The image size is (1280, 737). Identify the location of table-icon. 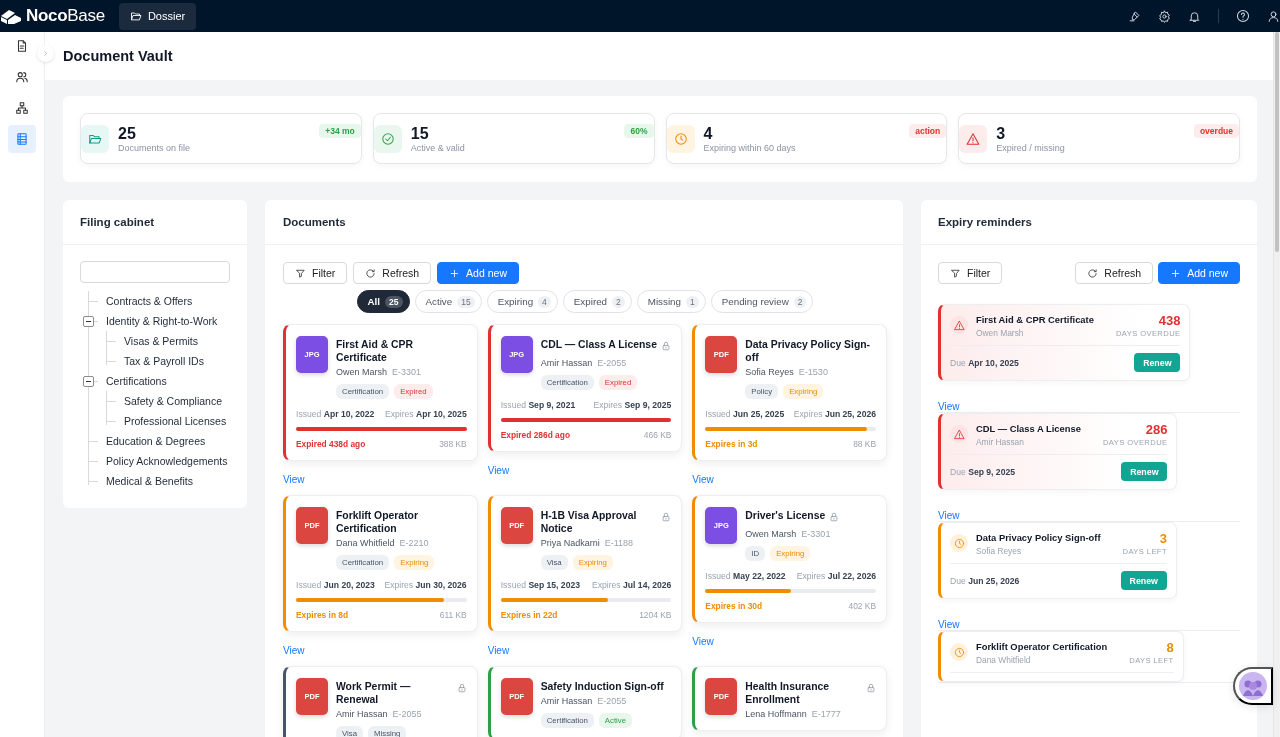
(22, 139).